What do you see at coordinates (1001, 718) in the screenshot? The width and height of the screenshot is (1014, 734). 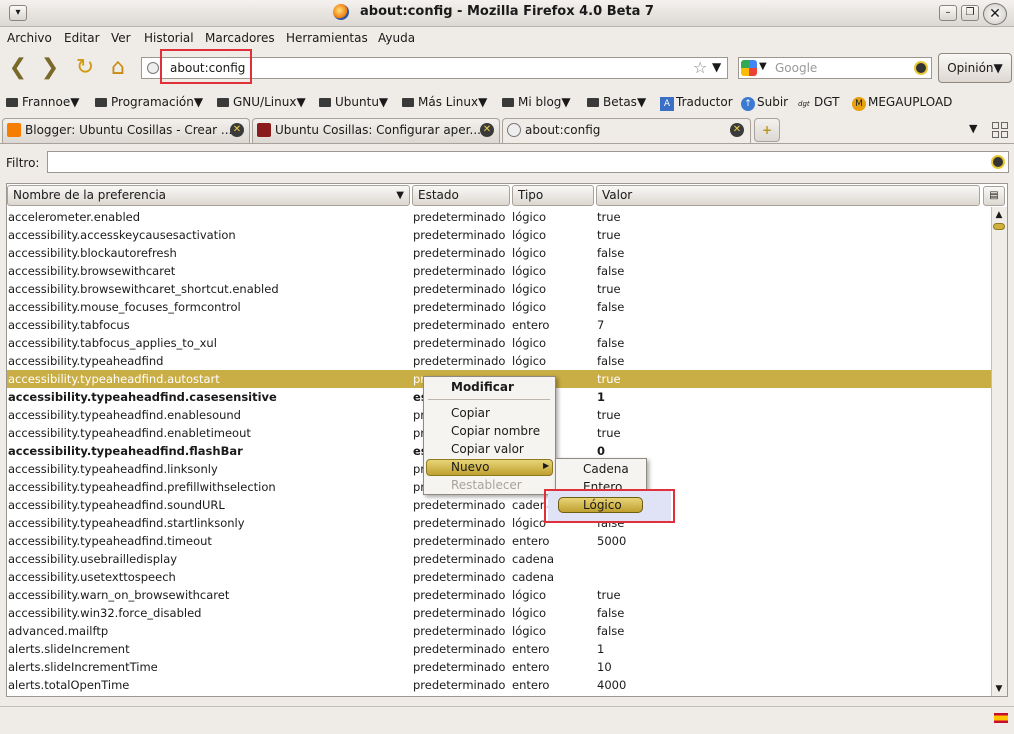 I see `spain-flag-icon` at bounding box center [1001, 718].